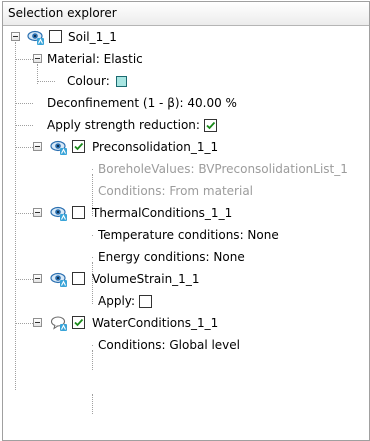 Image resolution: width=370 pixels, height=441 pixels. I want to click on volume-strain-apply-row: Apply:, so click(125, 301).